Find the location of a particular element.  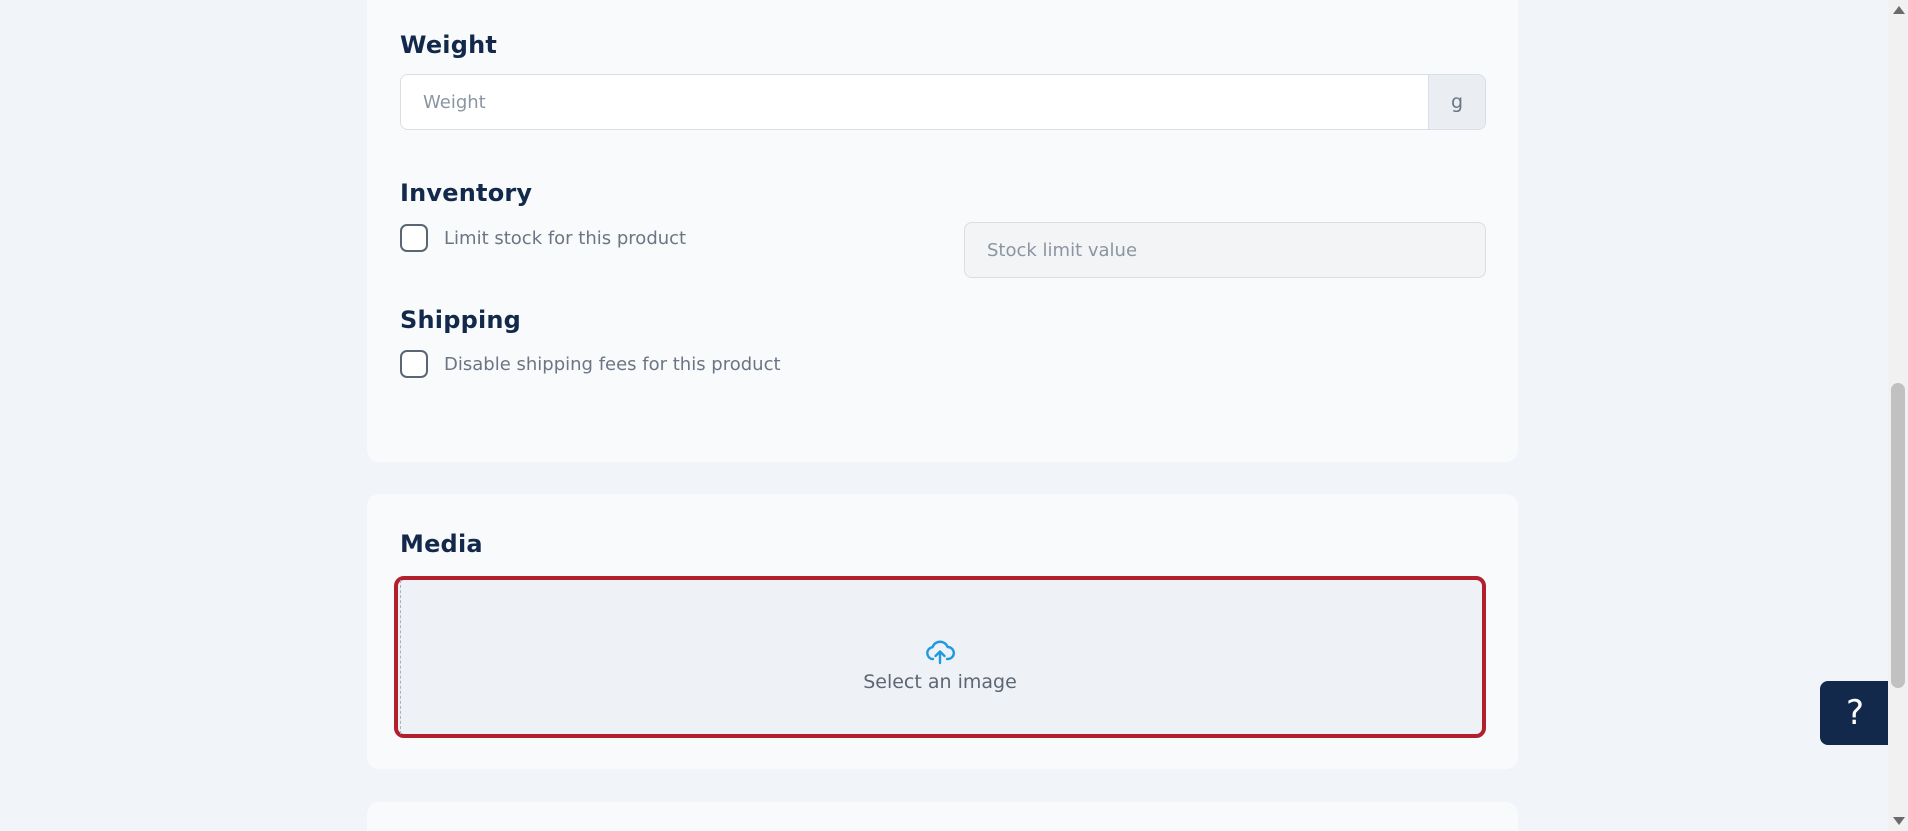

page-scrollbar is located at coordinates (1898, 415).